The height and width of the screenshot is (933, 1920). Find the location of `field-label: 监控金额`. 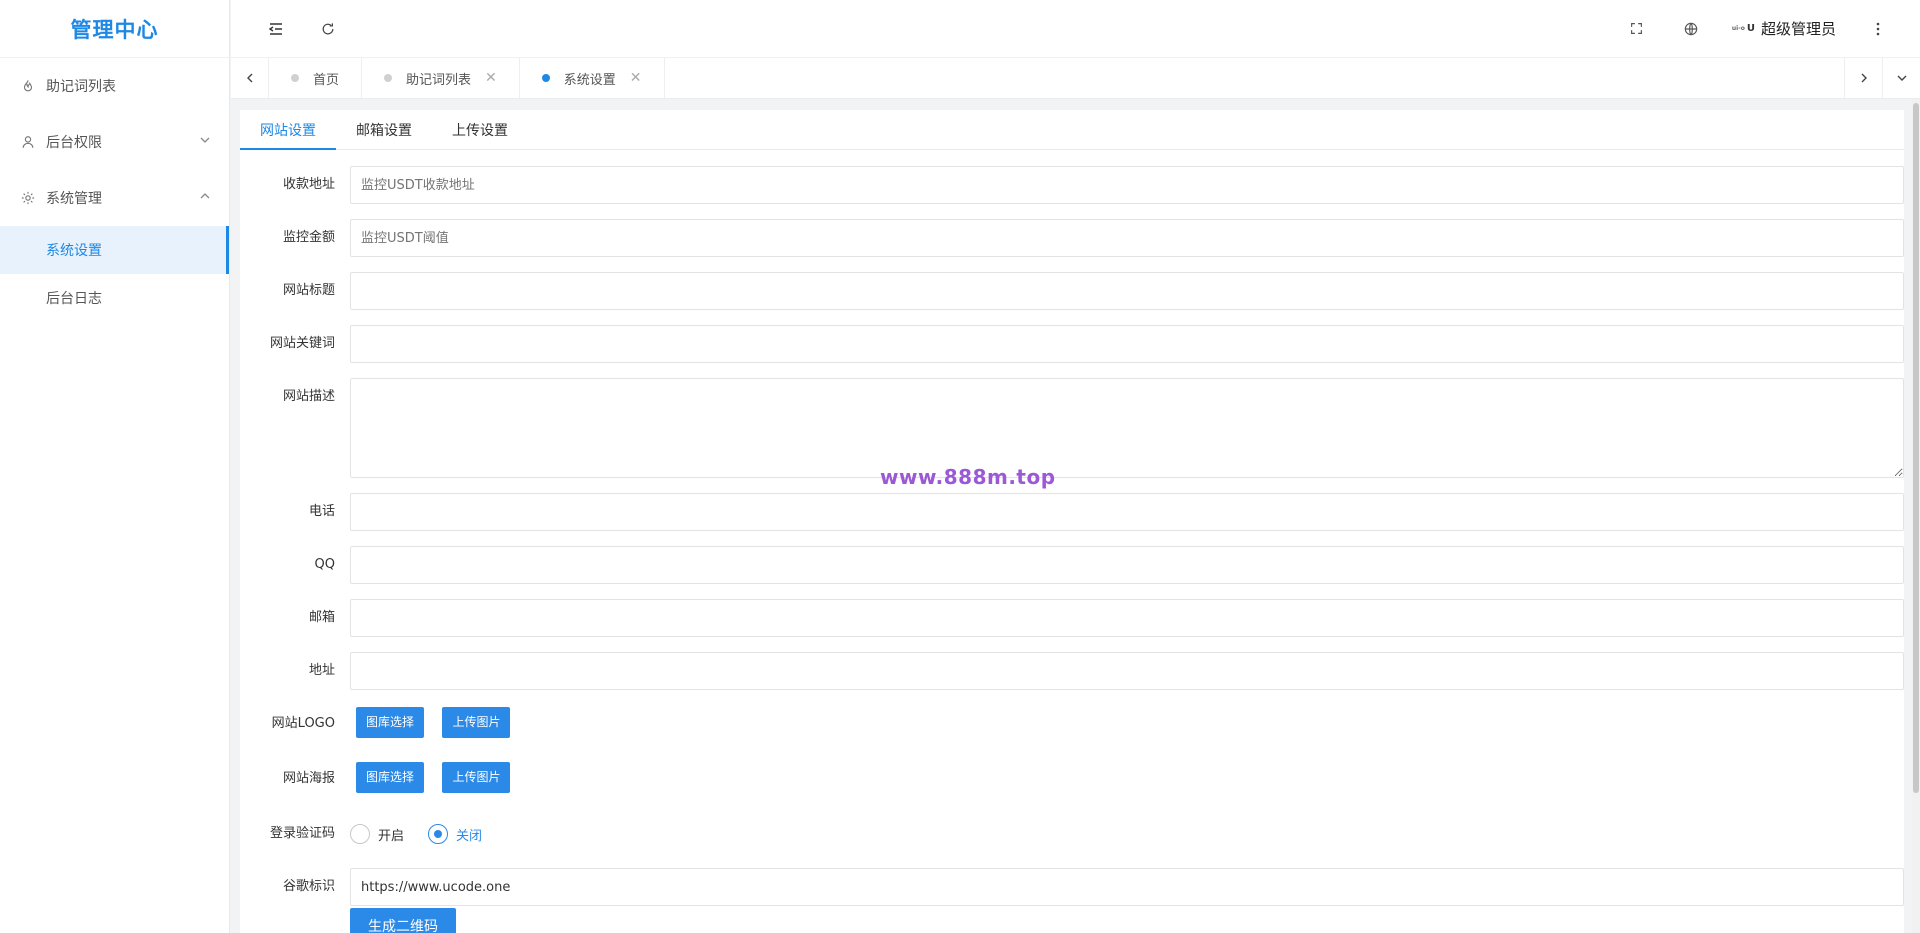

field-label: 监控金额 is located at coordinates (308, 237).